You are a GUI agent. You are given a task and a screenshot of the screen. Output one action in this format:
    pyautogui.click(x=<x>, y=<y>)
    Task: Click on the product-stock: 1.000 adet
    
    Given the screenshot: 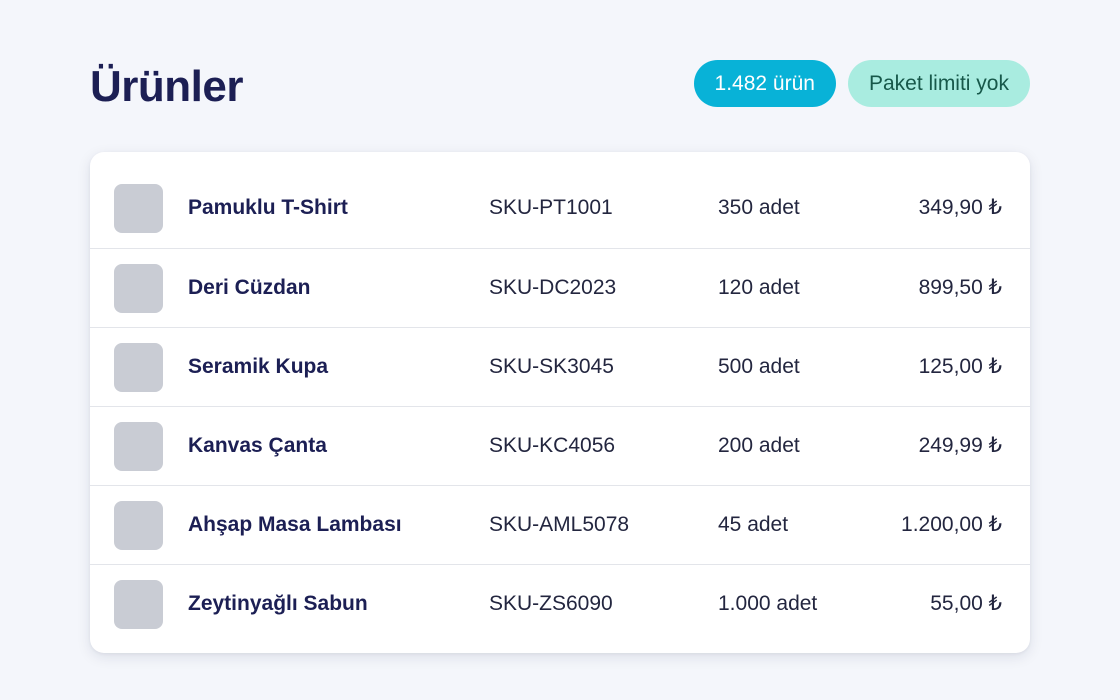 What is the action you would take?
    pyautogui.click(x=768, y=603)
    